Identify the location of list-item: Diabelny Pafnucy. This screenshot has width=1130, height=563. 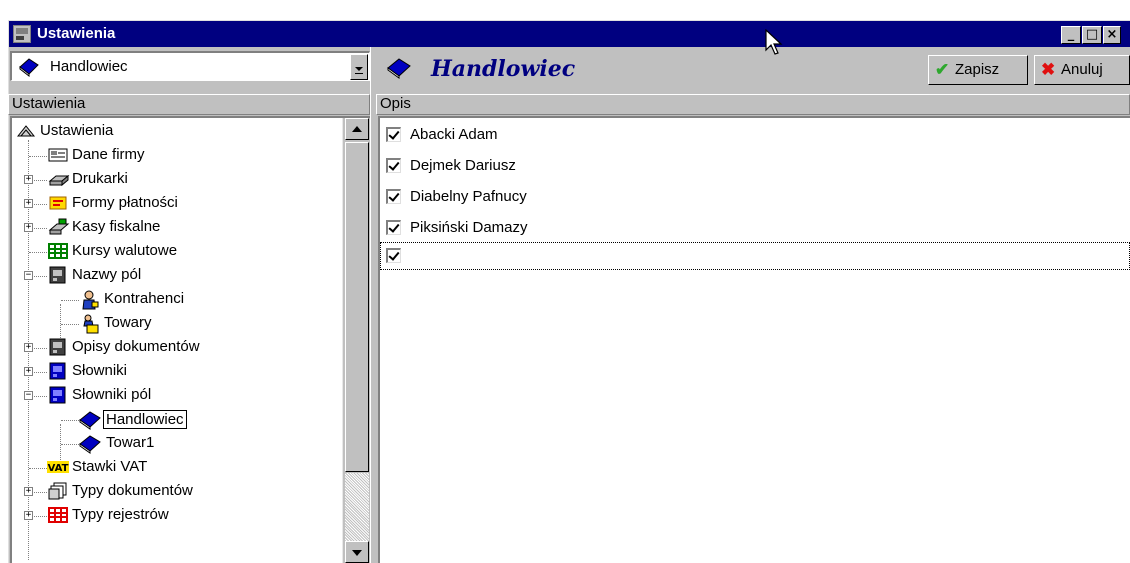
(755, 197).